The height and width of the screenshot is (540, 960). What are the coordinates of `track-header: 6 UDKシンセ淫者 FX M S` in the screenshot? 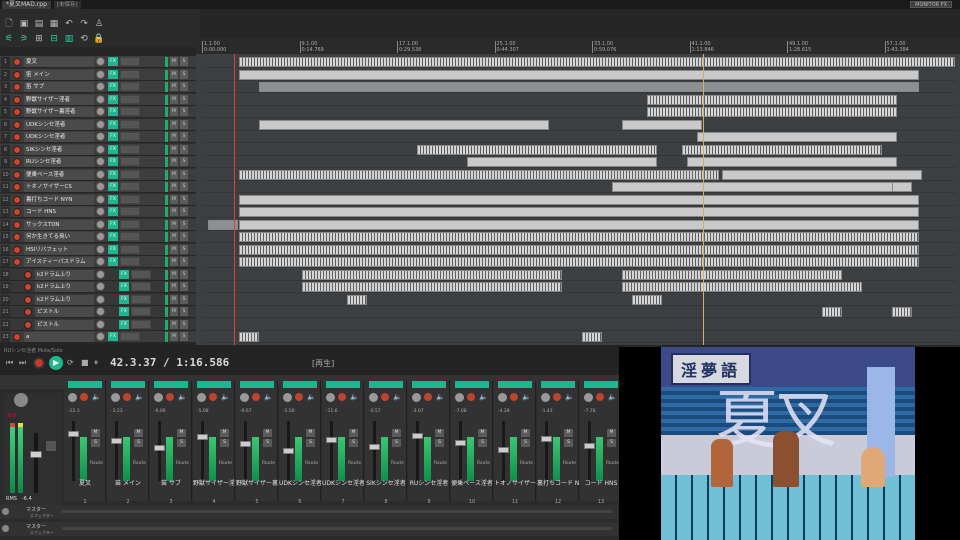 It's located at (98, 124).